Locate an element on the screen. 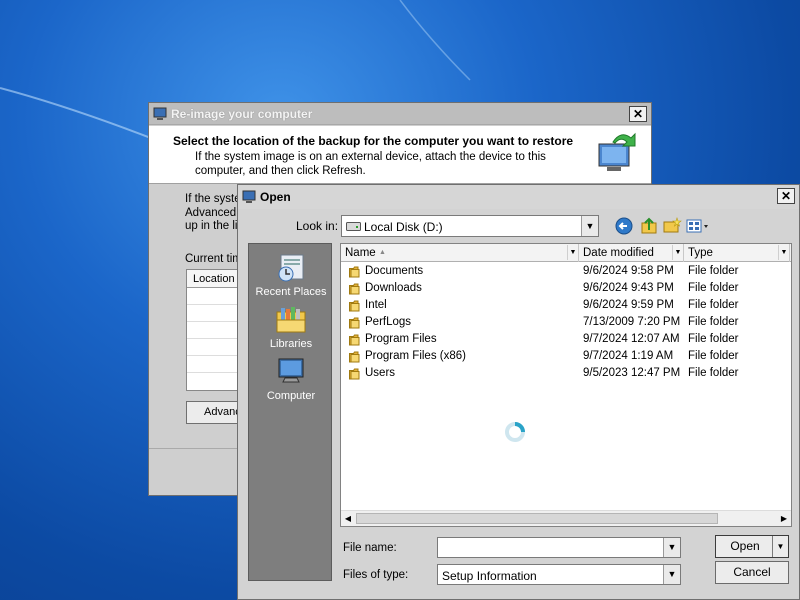  body-line: up in the lis is located at coordinates (214, 226).